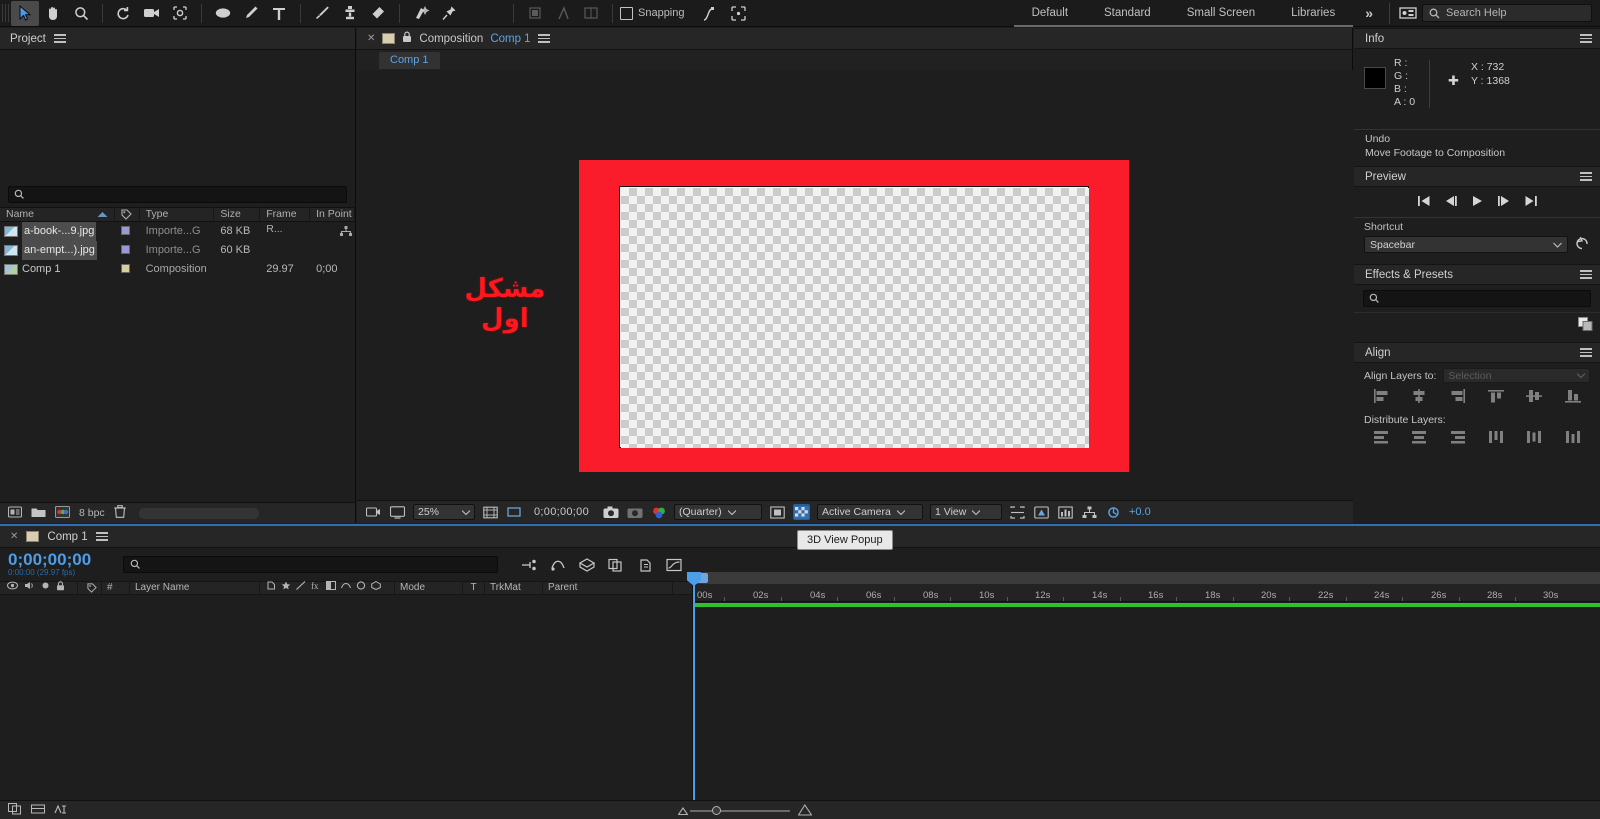 This screenshot has height=819, width=1600. What do you see at coordinates (61, 810) in the screenshot?
I see `hide-shy-layers-icon` at bounding box center [61, 810].